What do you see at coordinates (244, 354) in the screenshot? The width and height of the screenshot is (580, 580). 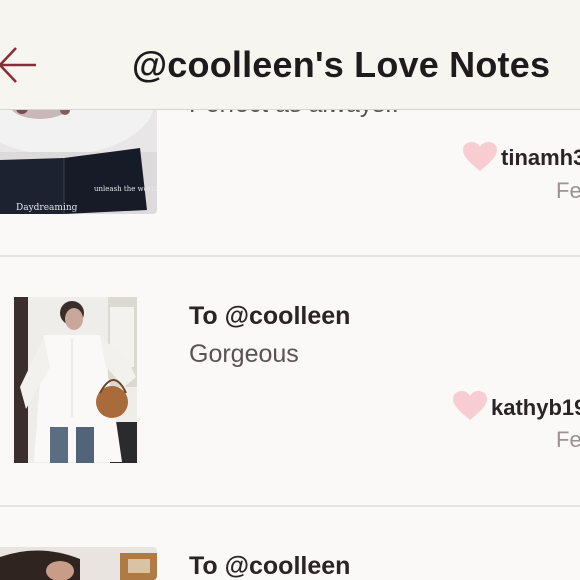 I see `note-message: Gorgeous` at bounding box center [244, 354].